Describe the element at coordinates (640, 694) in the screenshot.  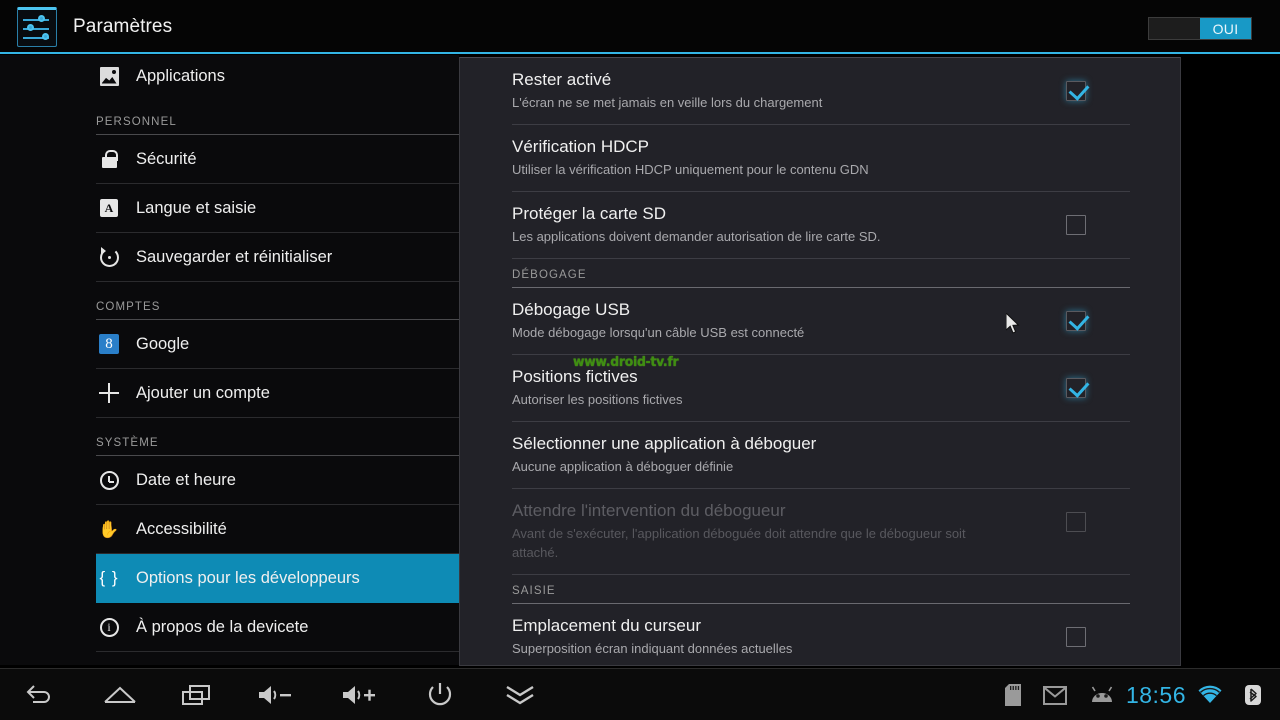
I see `system-navigation-bar: 18:56` at that location.